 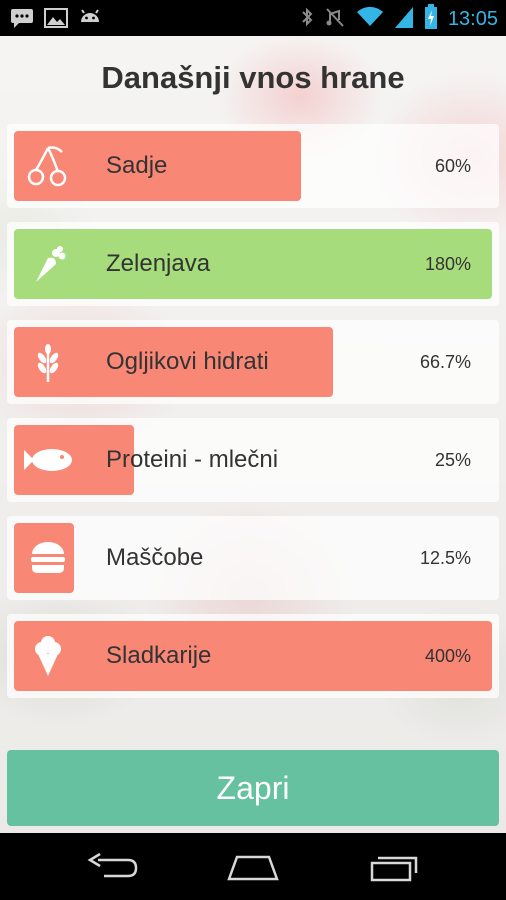 I want to click on food-percent: 60%, so click(x=452, y=166).